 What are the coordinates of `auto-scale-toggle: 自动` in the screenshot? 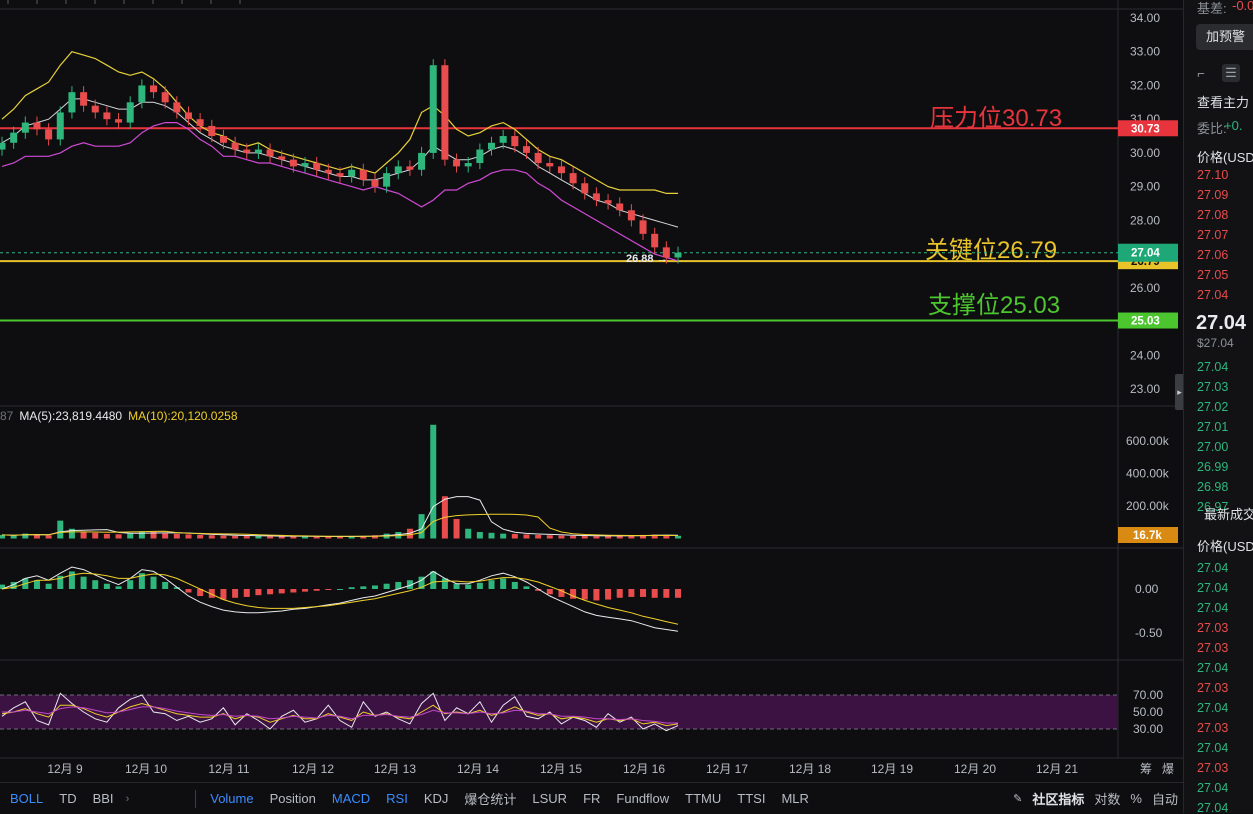 It's located at (1165, 798).